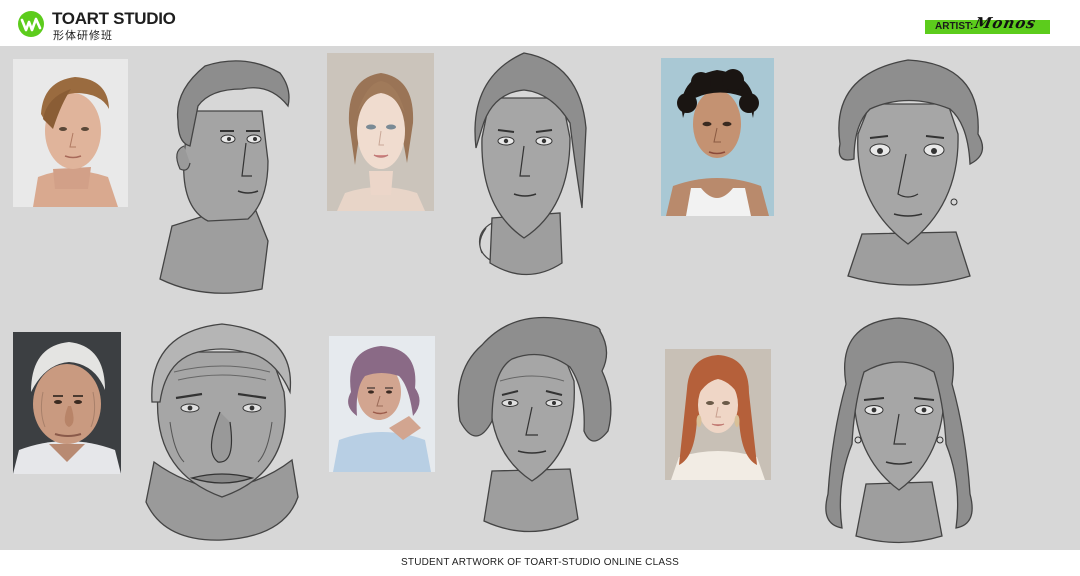 This screenshot has width=1080, height=576. I want to click on toart-logo-icon, so click(31, 24).